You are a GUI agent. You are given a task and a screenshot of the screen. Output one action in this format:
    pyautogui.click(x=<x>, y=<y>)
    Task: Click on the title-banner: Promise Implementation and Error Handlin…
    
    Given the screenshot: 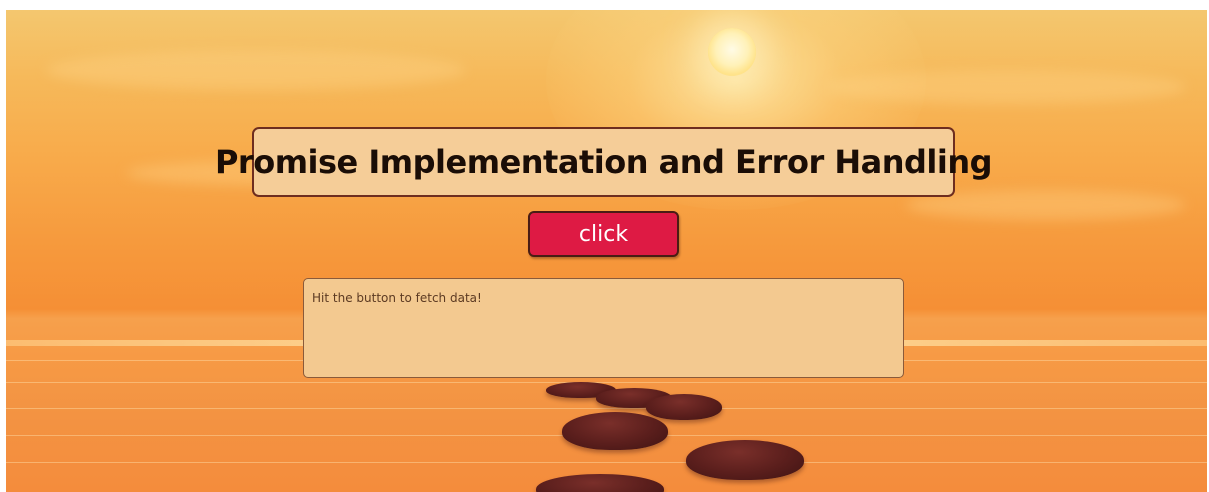 What is the action you would take?
    pyautogui.click(x=604, y=162)
    